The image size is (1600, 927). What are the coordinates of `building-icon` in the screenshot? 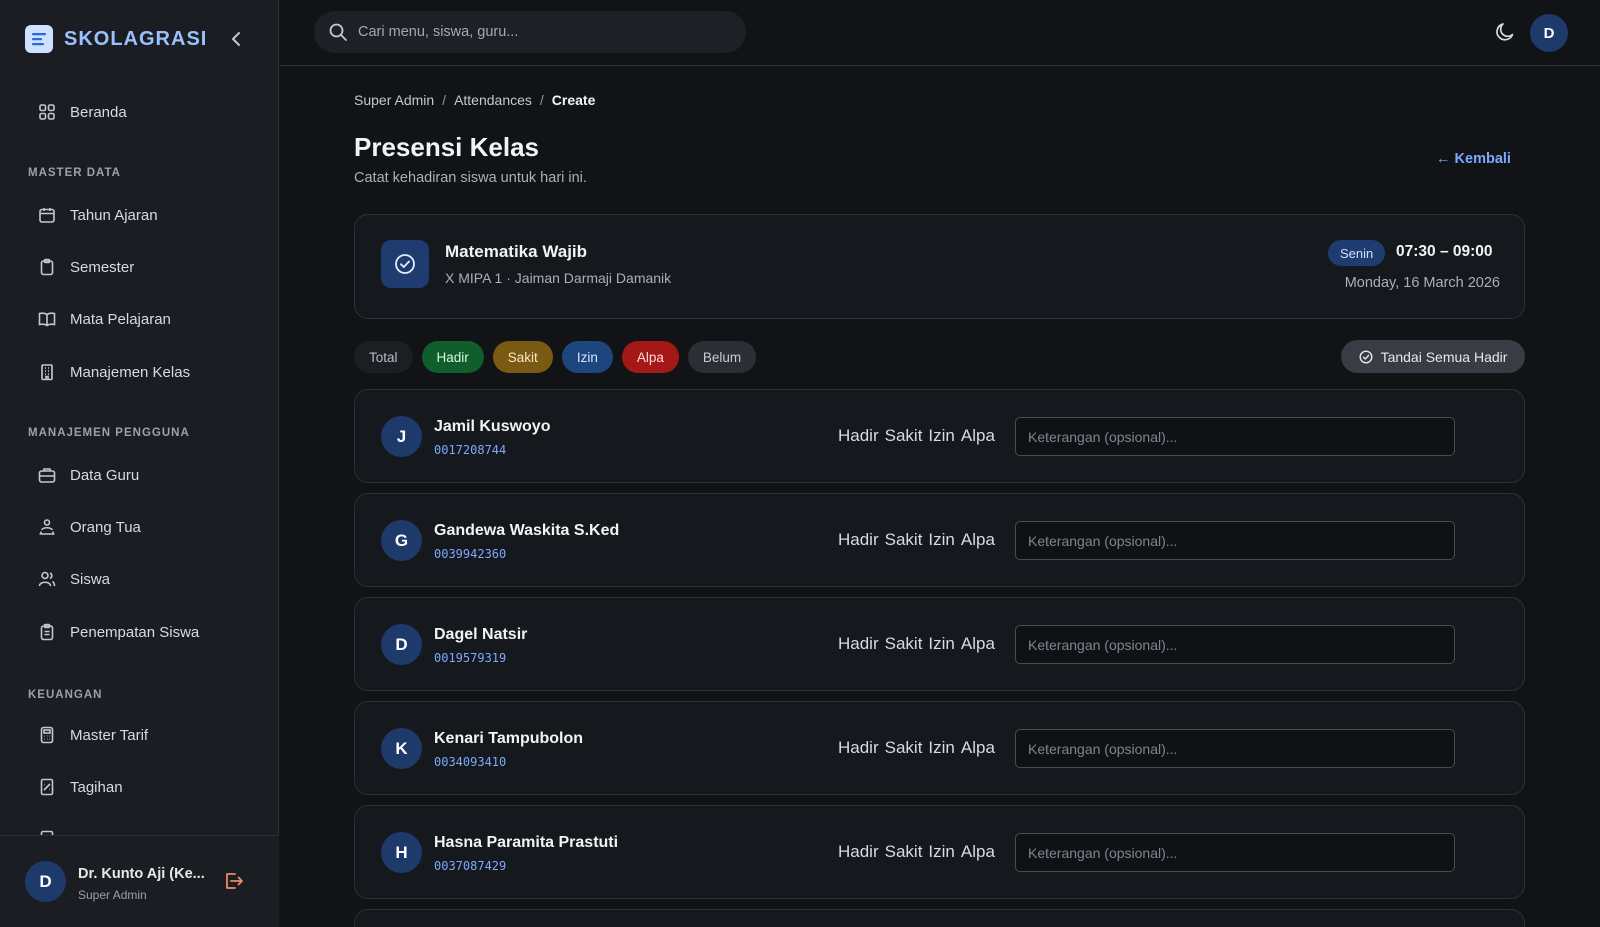 It's located at (47, 372).